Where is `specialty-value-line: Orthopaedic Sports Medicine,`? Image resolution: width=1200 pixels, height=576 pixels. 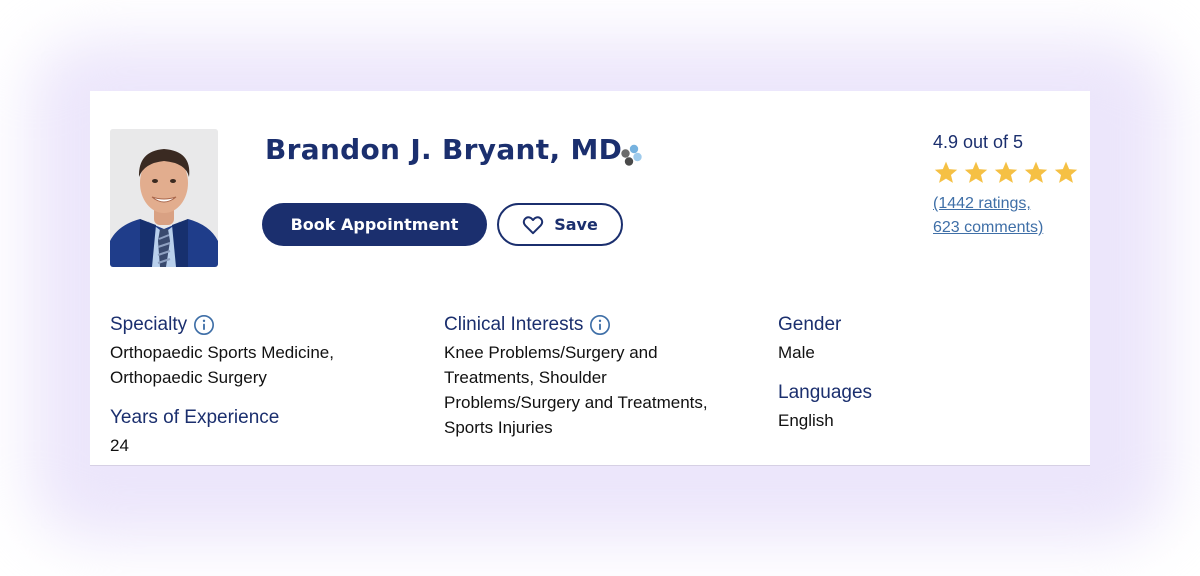
specialty-value-line: Orthopaedic Sports Medicine, is located at coordinates (222, 352).